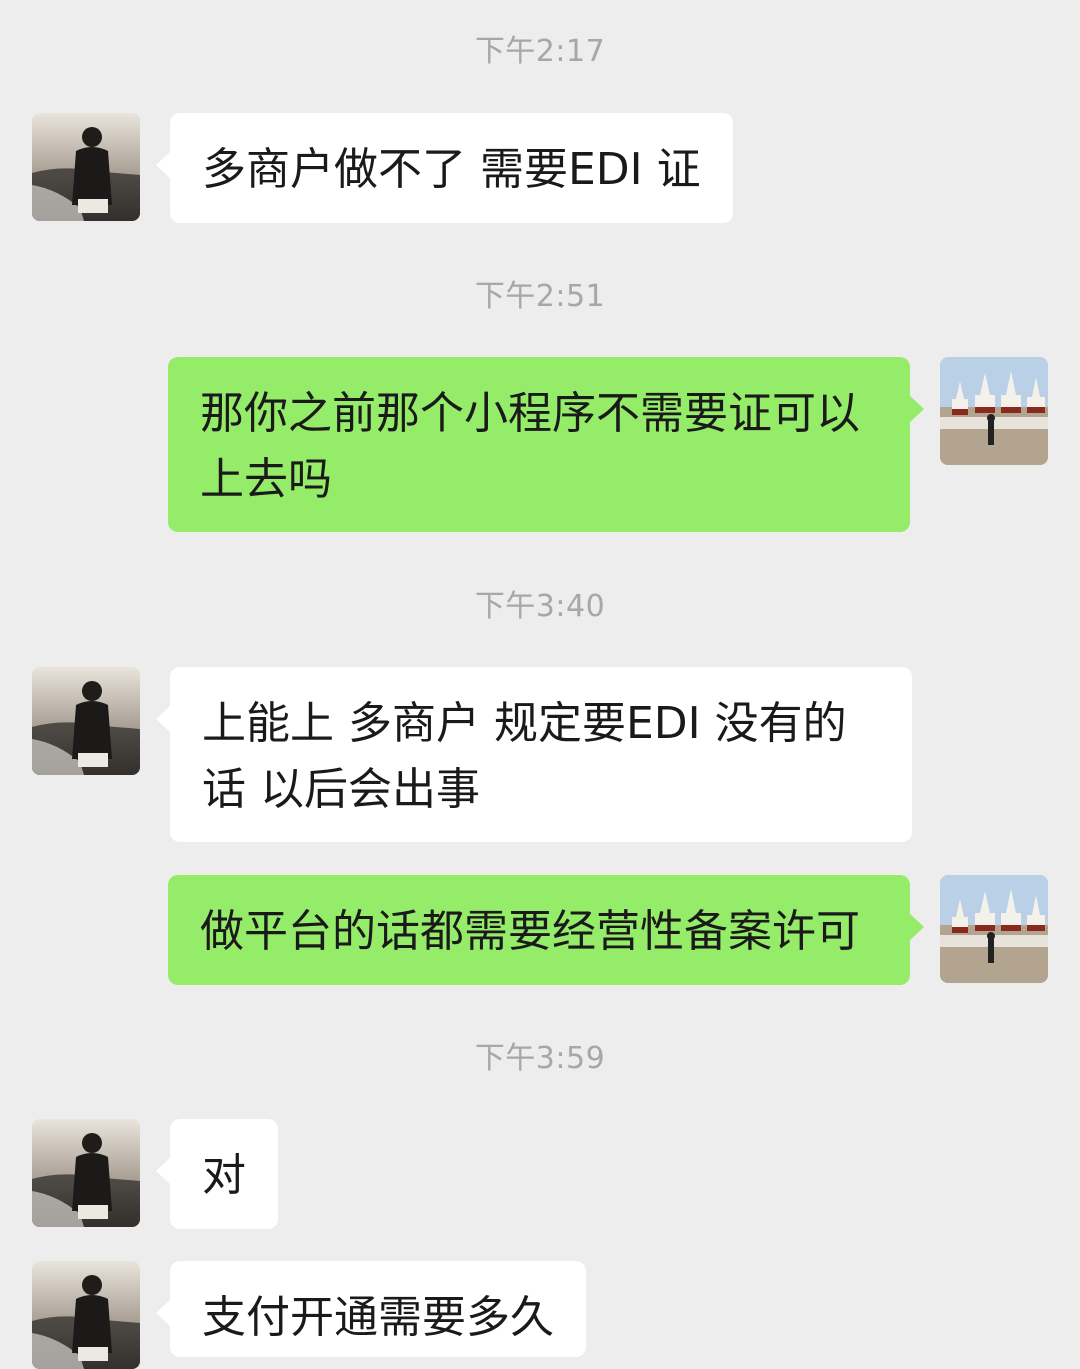 This screenshot has width=1080, height=1369. I want to click on timestamp: 下午2:51, so click(540, 296).